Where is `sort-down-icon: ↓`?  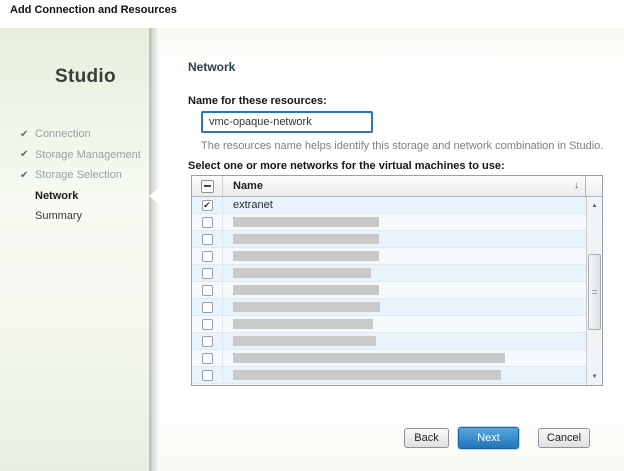 sort-down-icon: ↓ is located at coordinates (576, 186).